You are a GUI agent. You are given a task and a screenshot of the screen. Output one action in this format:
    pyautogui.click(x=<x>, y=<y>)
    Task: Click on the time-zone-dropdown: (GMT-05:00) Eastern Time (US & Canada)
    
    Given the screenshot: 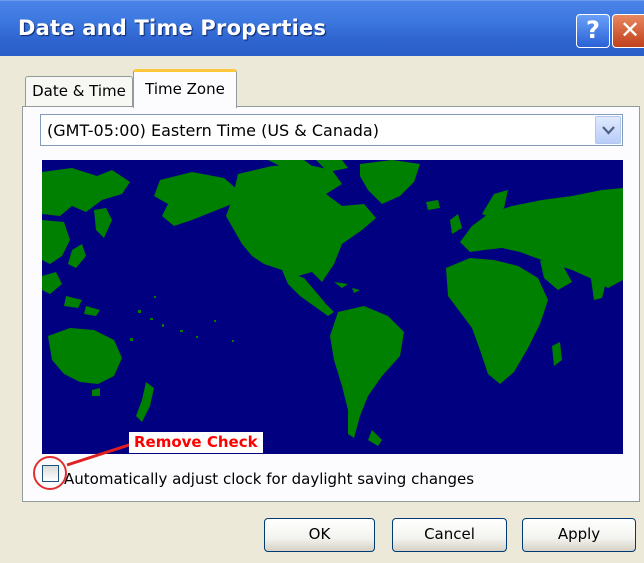 What is the action you would take?
    pyautogui.click(x=331, y=130)
    